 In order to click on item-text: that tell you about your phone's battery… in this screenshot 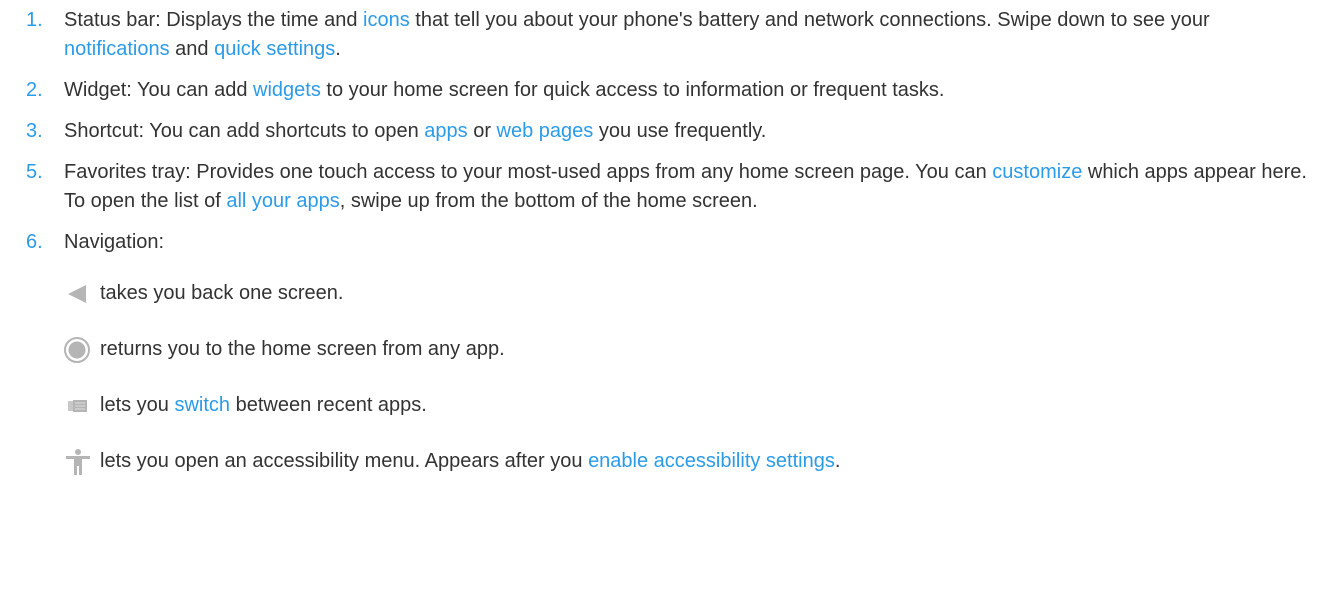, I will do `click(809, 20)`.